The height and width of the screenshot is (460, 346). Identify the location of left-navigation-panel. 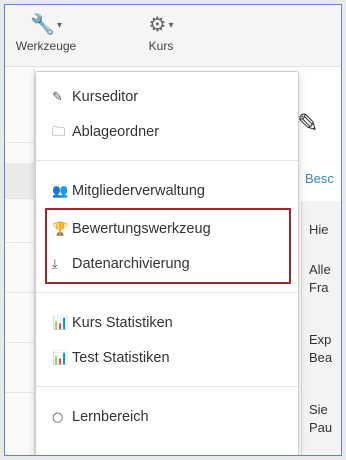
(20, 261).